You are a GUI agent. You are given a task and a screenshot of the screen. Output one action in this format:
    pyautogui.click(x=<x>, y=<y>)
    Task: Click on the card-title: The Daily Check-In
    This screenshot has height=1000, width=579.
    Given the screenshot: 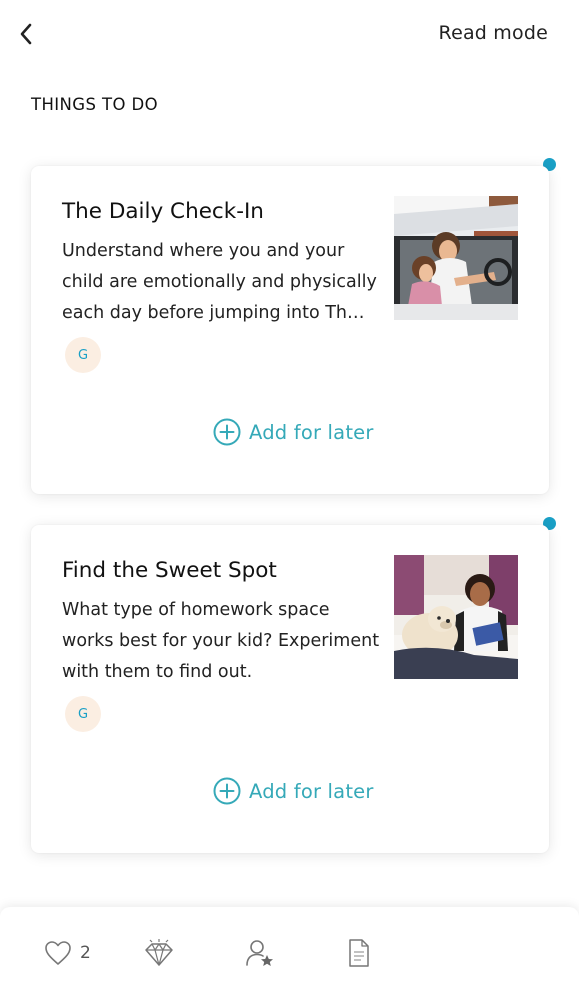 What is the action you would take?
    pyautogui.click(x=163, y=211)
    